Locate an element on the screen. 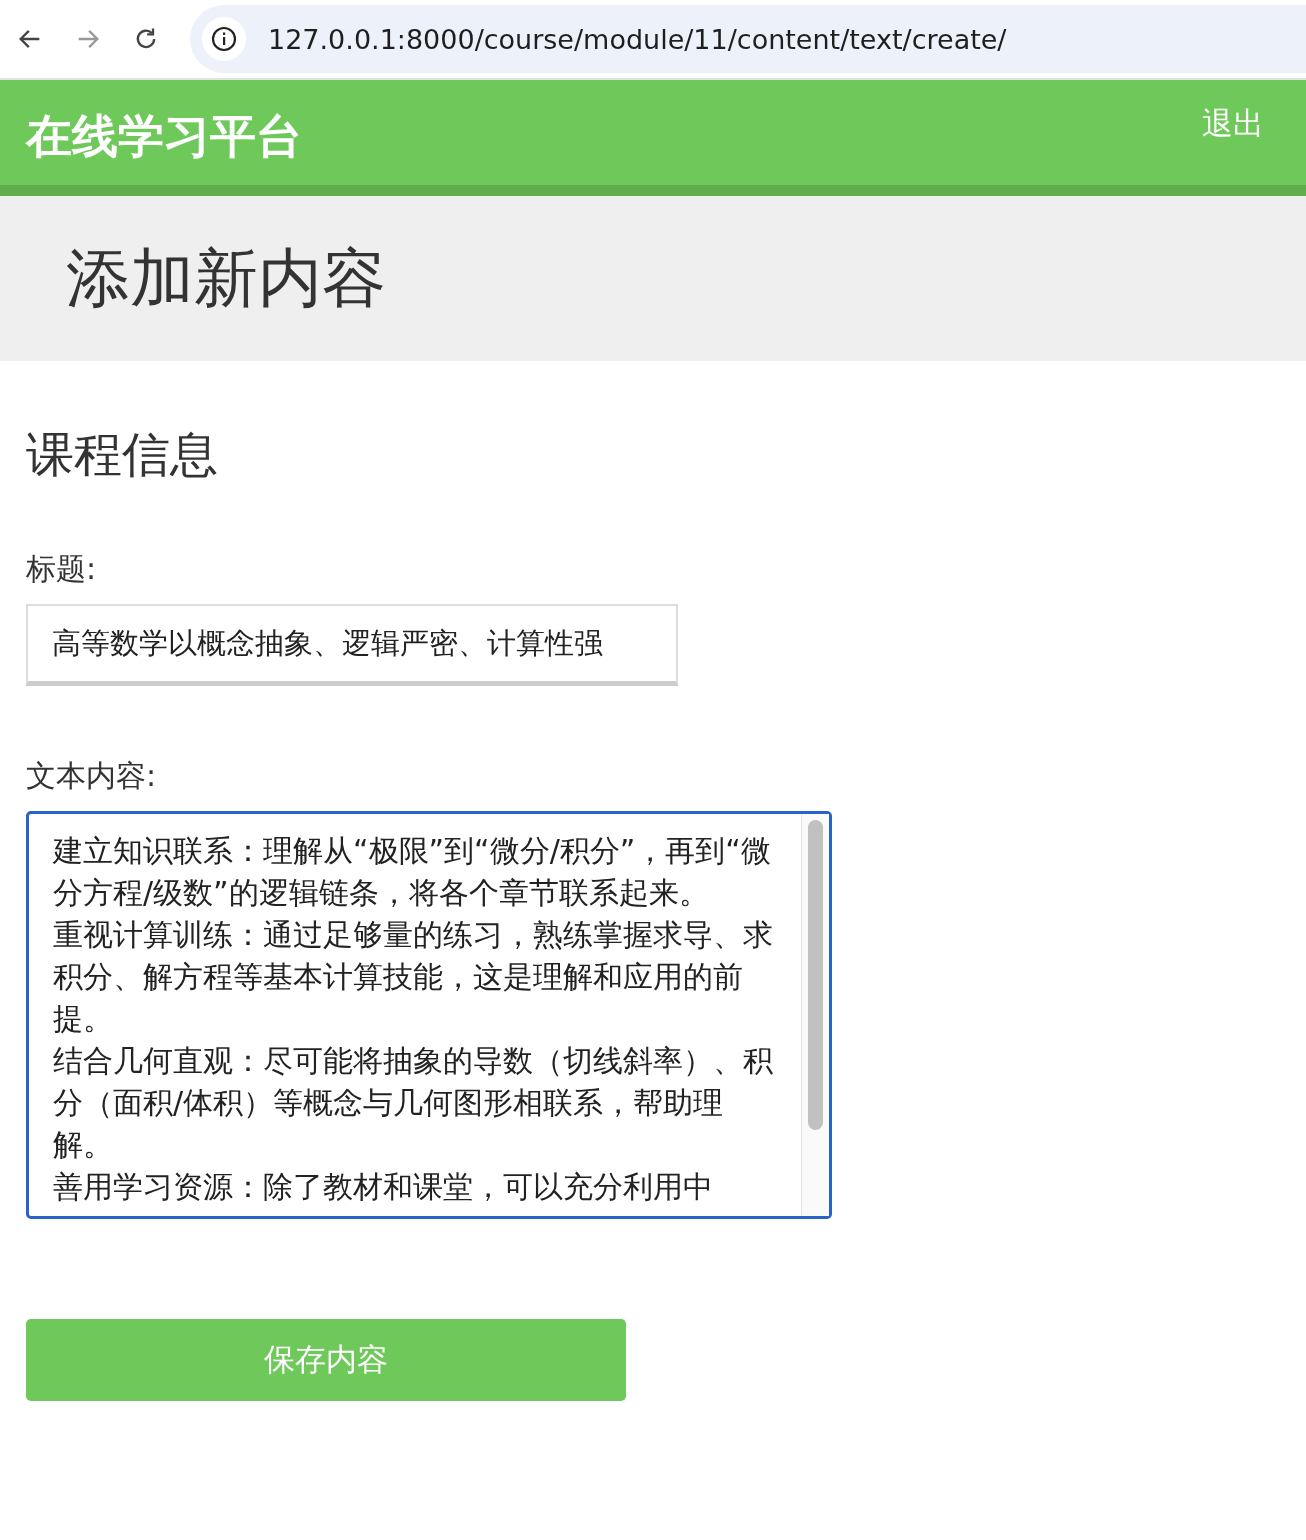 The height and width of the screenshot is (1540, 1306). field-label: 标题: is located at coordinates (62, 569).